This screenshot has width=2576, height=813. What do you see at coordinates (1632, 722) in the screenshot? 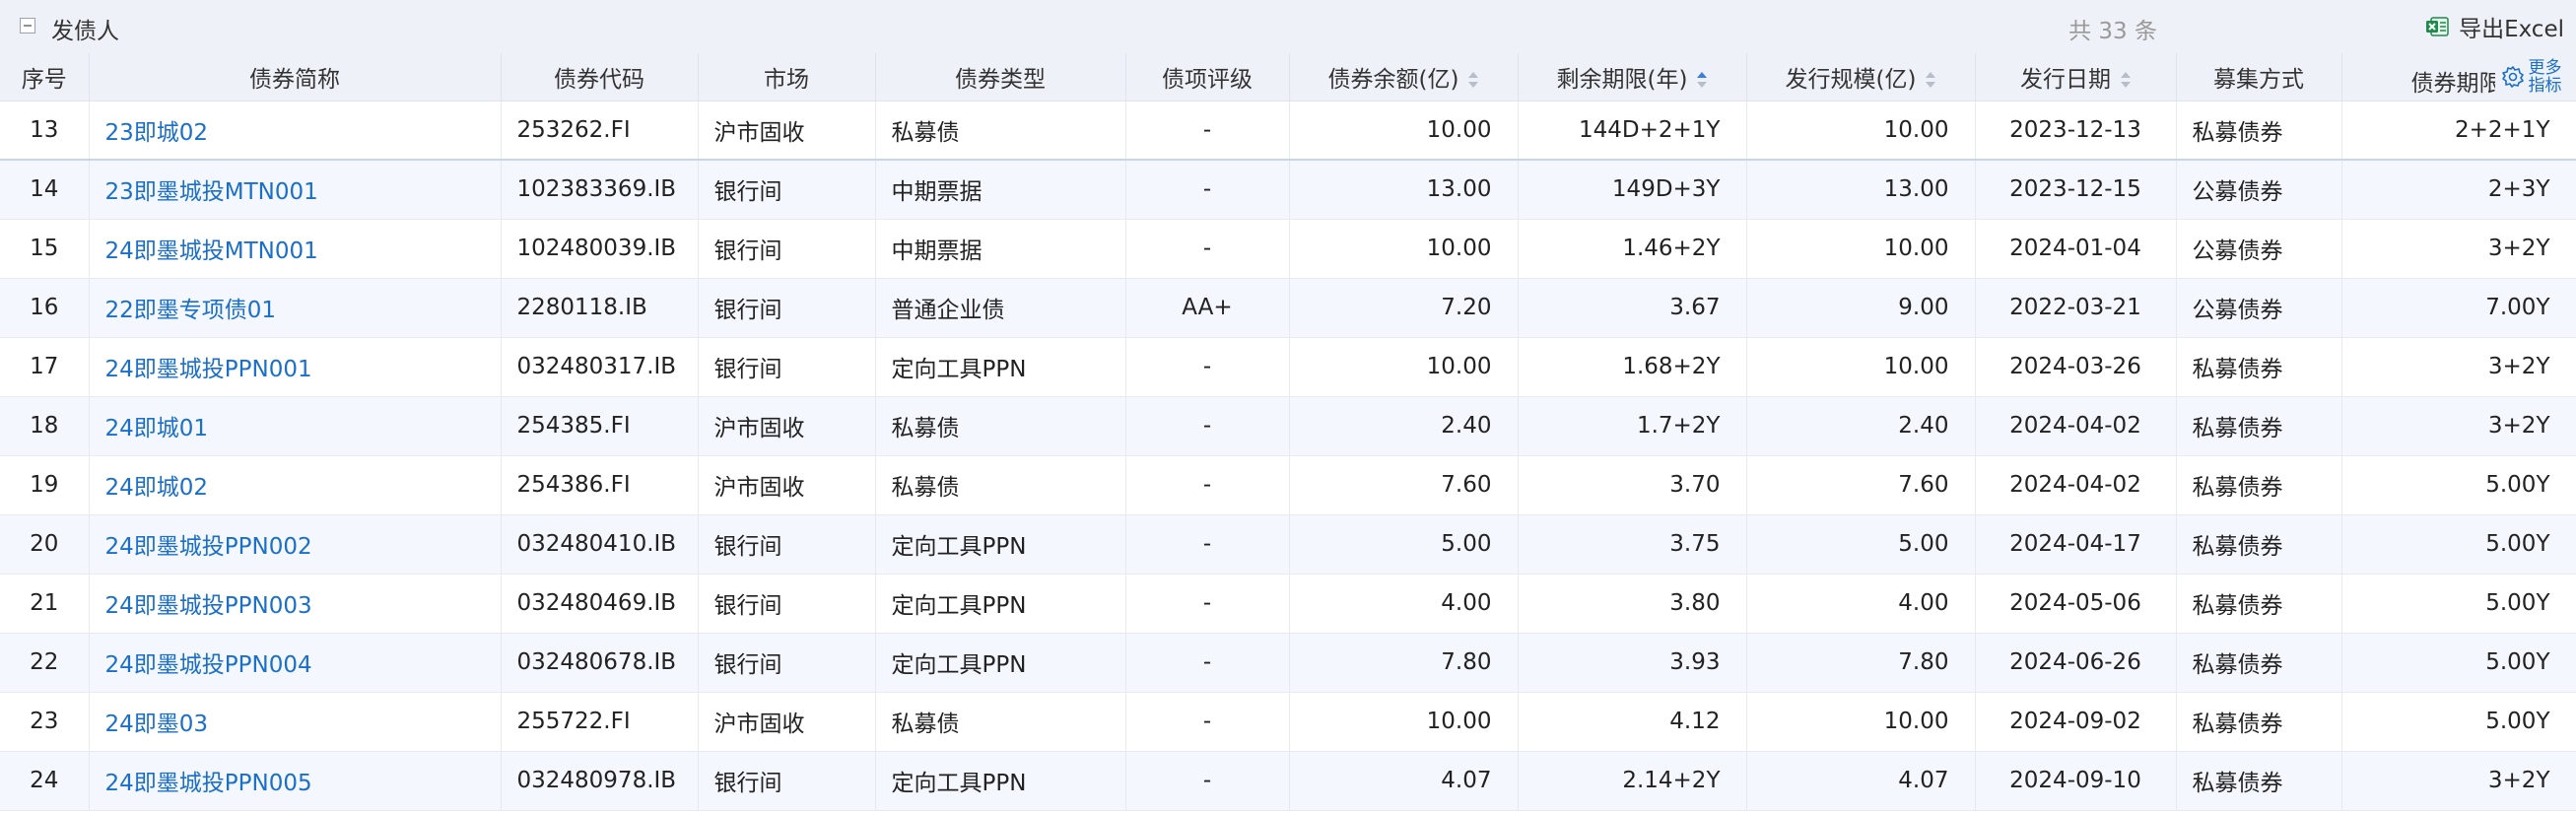
I see `remaining-term-cell: 4.12` at bounding box center [1632, 722].